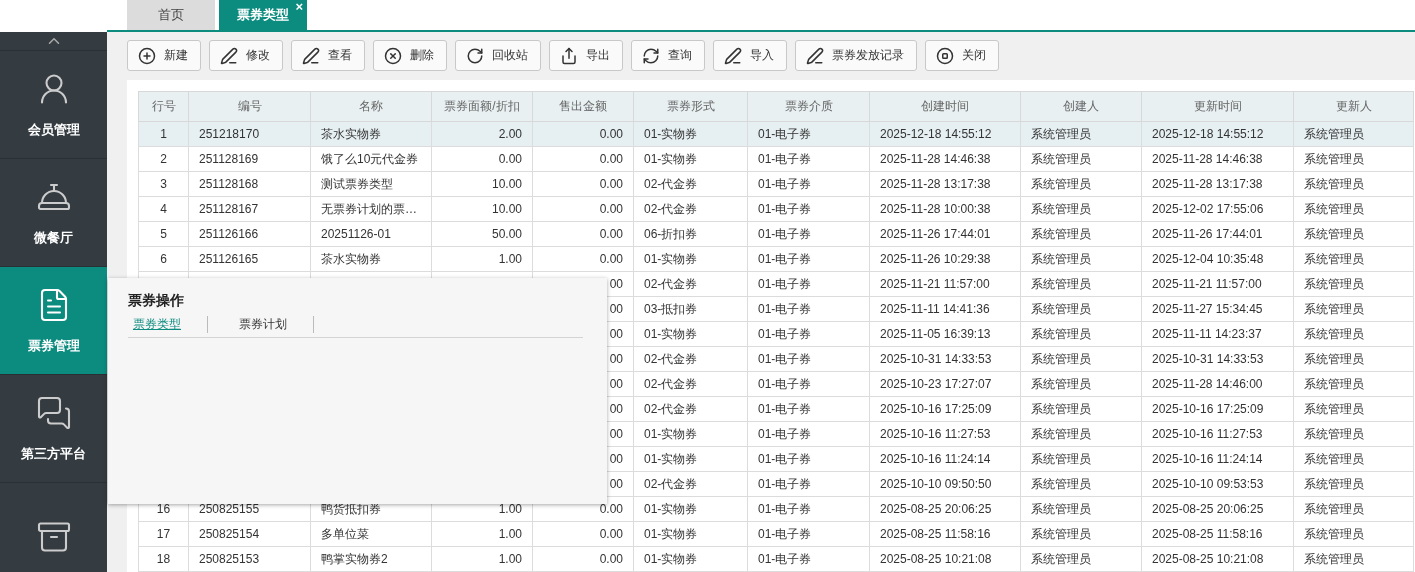  What do you see at coordinates (856, 55) in the screenshot?
I see `toolbar-button: 票券发放记录` at bounding box center [856, 55].